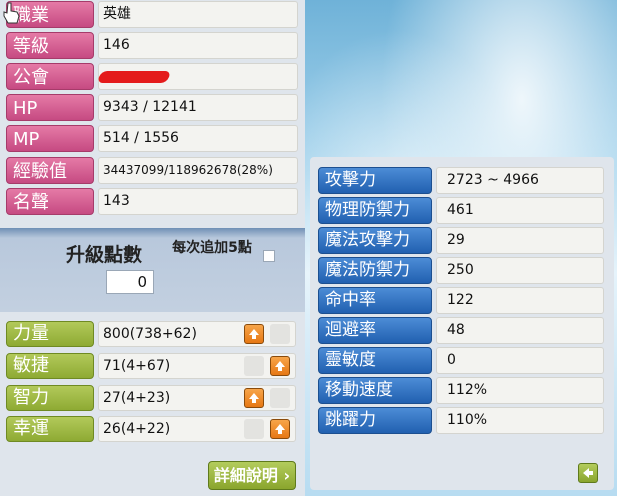 The width and height of the screenshot is (617, 496). I want to click on stat-label: 等級, so click(50, 45).